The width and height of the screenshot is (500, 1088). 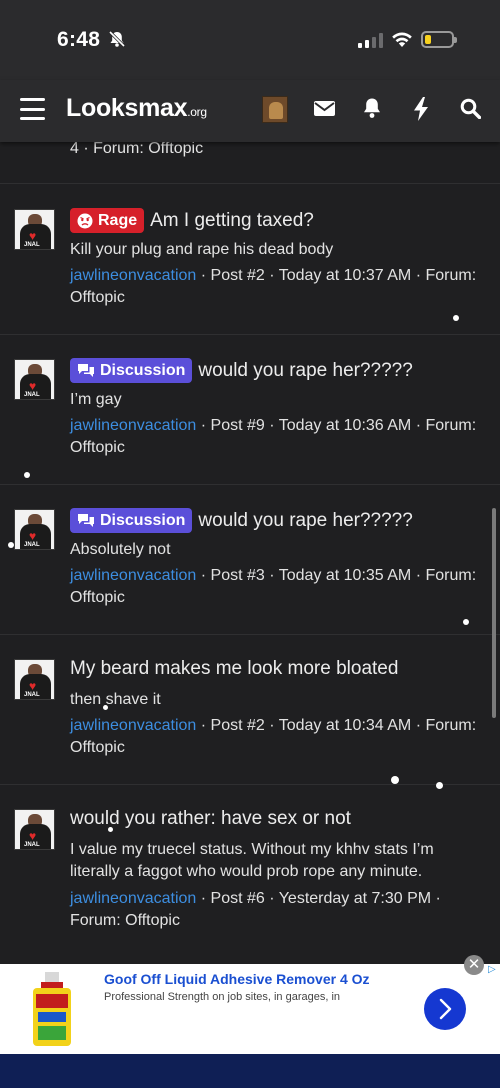 I want to click on top-nav: Looksmax.org, so click(x=250, y=111).